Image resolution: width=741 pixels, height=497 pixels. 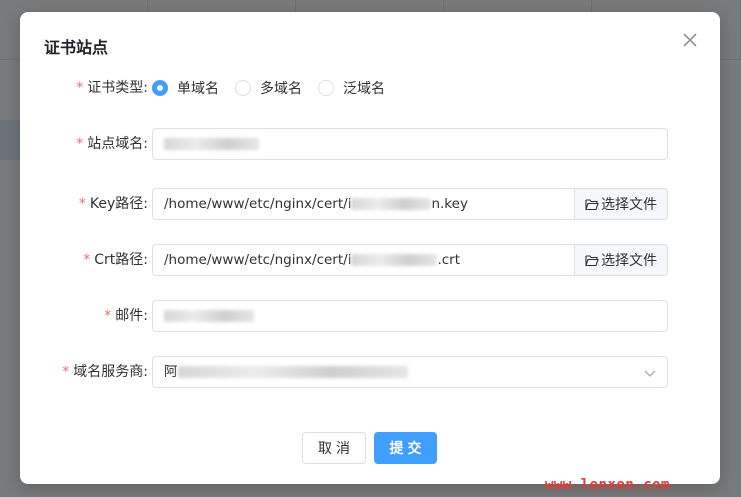 I want to click on dns-provider-row: * 域名服务商: 阿, so click(x=370, y=372).